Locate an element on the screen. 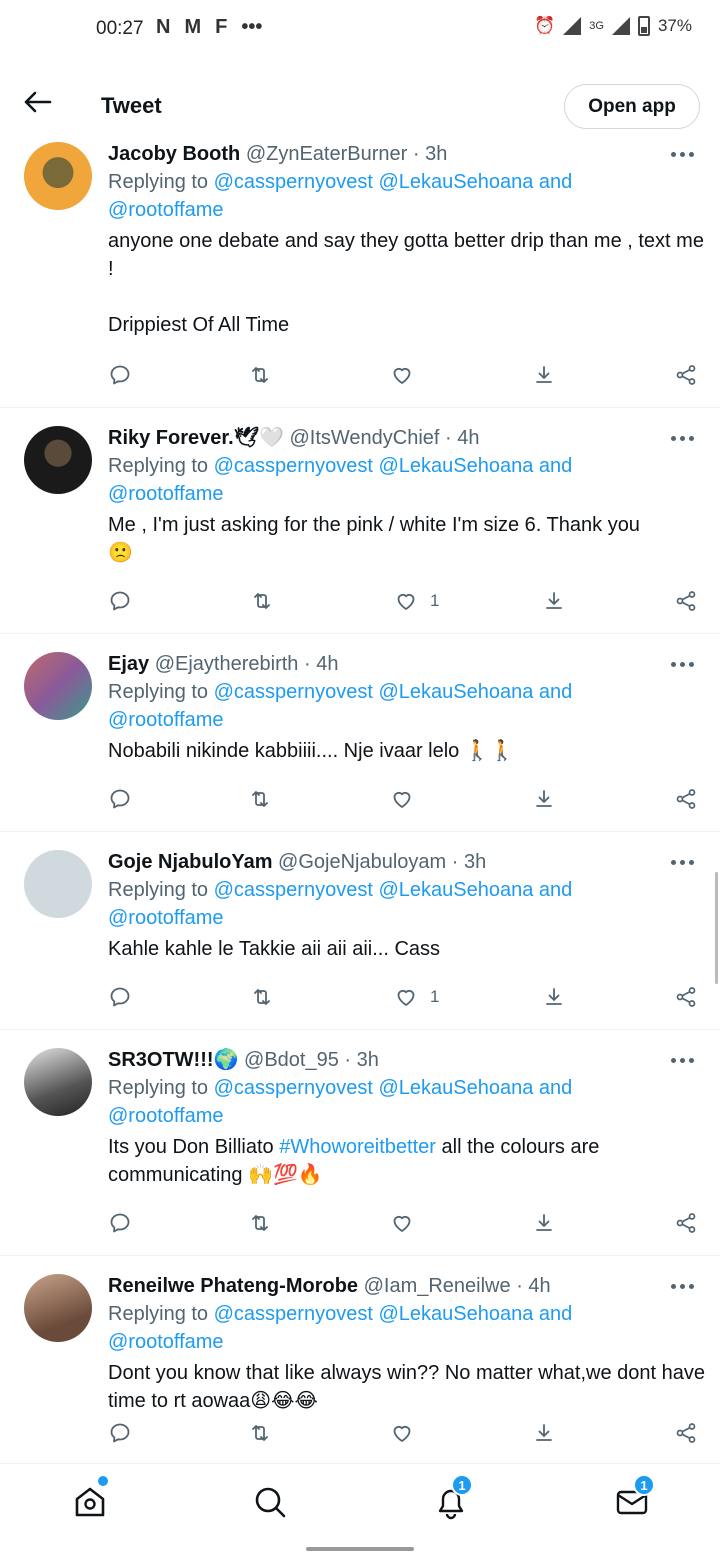 The image size is (720, 1560). display-name: SR3OTW!!!🌍 is located at coordinates (173, 1060).